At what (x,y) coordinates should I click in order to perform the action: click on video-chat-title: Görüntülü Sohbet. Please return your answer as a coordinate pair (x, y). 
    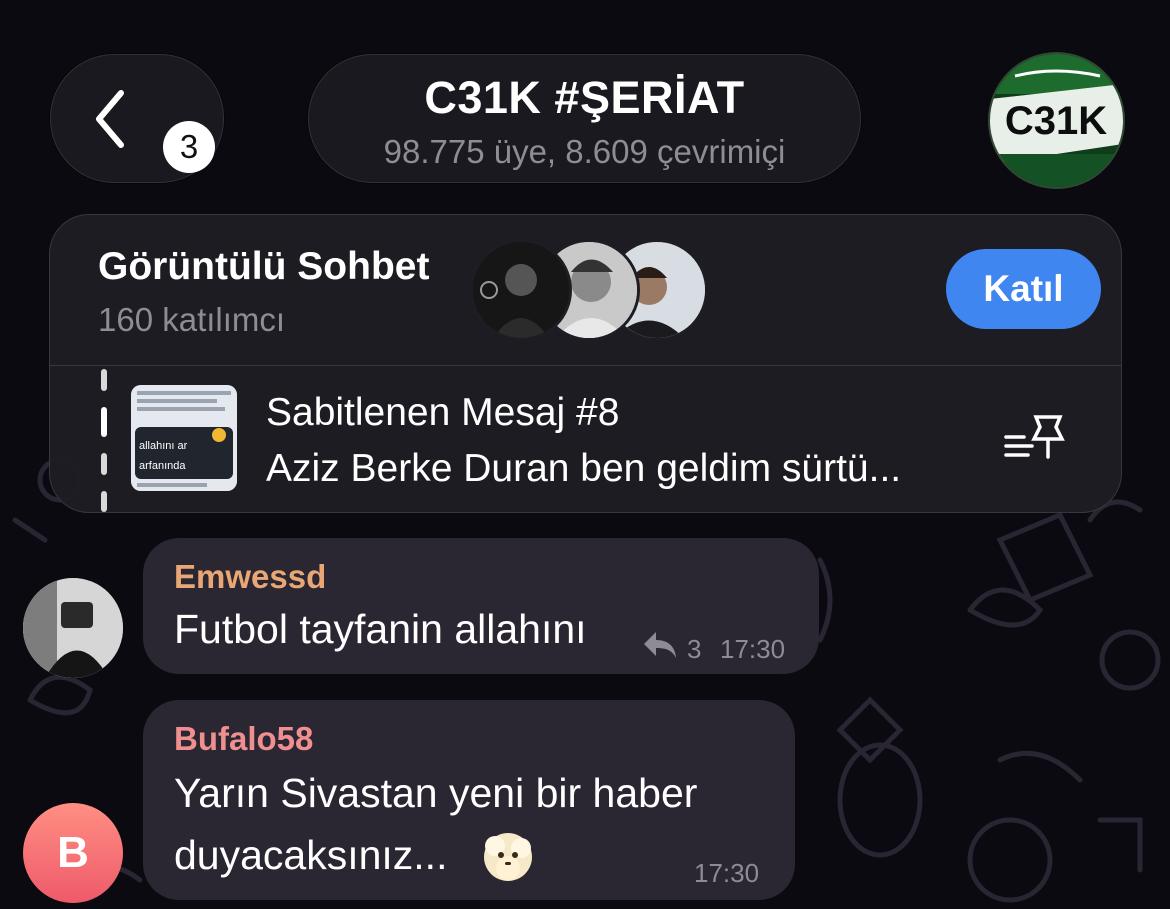
    Looking at the image, I should click on (264, 266).